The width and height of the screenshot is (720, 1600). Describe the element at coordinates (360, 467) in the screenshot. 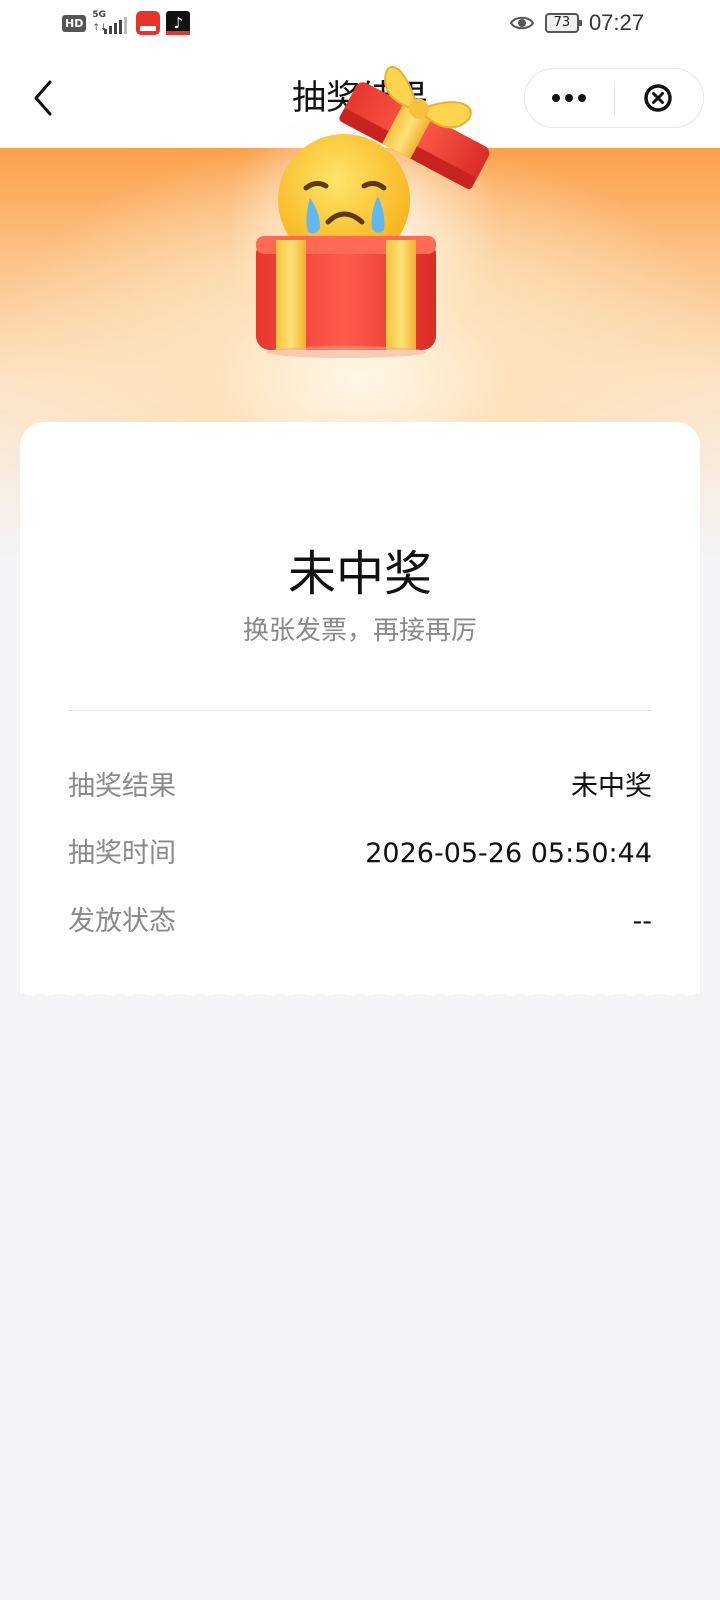

I see `card-top-fade` at that location.